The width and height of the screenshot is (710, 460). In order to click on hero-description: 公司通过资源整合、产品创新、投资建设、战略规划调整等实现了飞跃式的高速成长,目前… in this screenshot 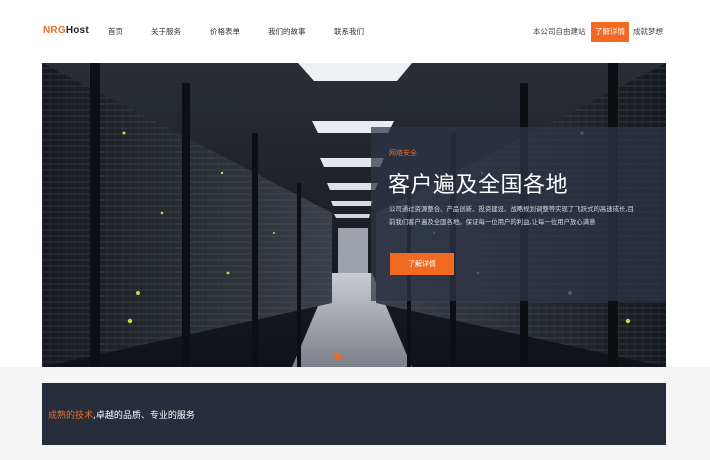, I will do `click(511, 215)`.